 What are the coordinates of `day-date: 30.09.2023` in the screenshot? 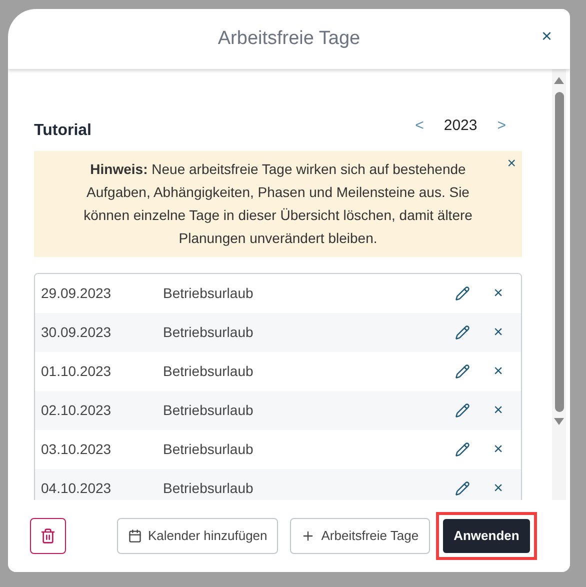 It's located at (76, 332).